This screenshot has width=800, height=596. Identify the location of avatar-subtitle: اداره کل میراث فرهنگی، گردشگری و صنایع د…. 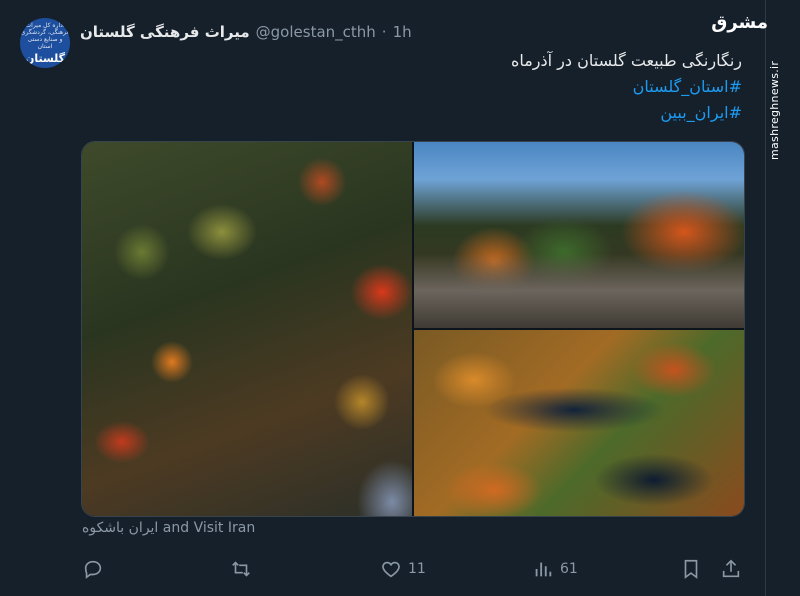
(45, 35).